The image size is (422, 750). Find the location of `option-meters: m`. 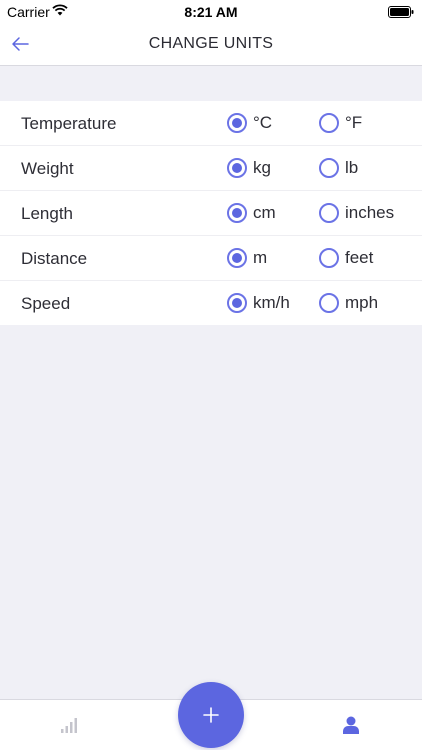

option-meters: m is located at coordinates (247, 258).